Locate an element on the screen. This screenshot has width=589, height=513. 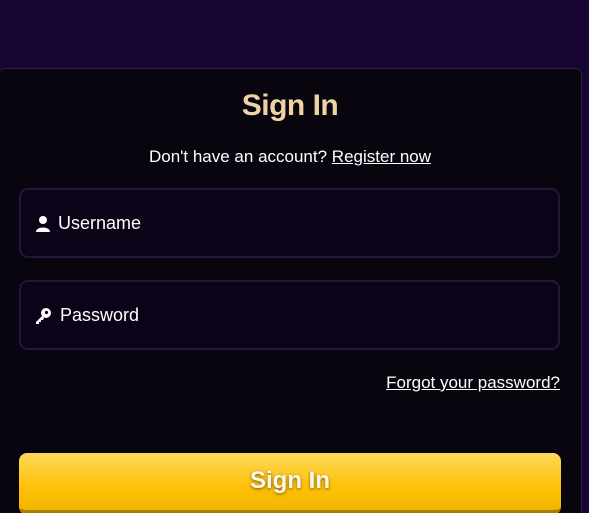
forgot-password-link: Forgot your password? is located at coordinates (473, 383).